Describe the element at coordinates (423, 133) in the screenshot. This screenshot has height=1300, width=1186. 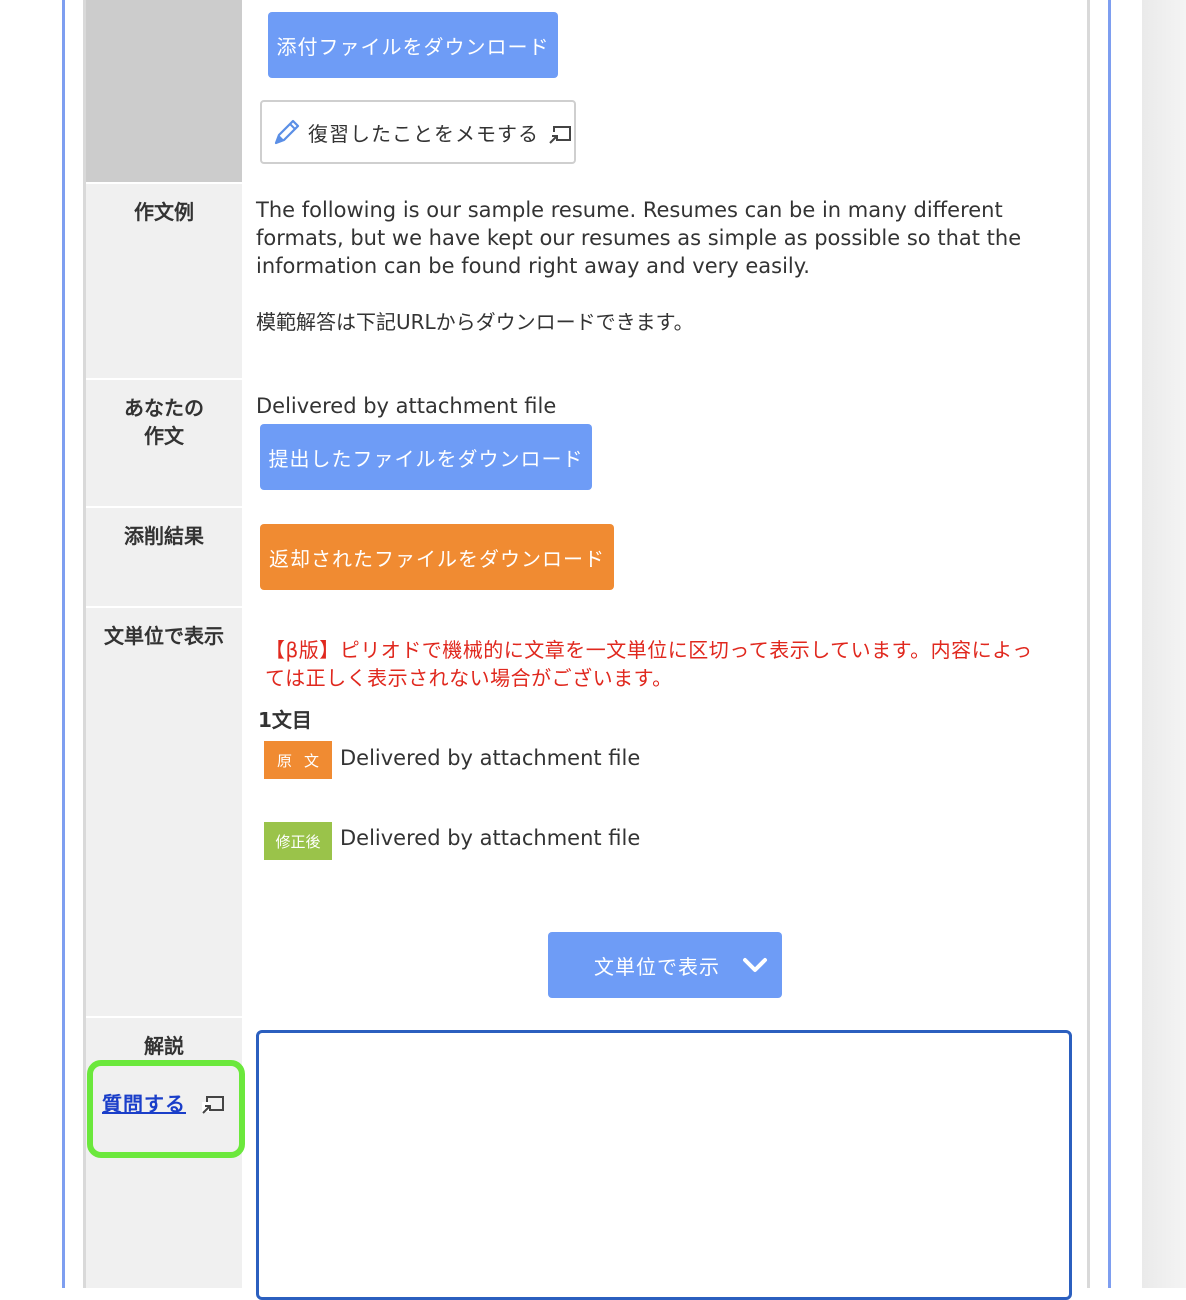
I see `review-memo-label: 復習したことをメモする` at that location.